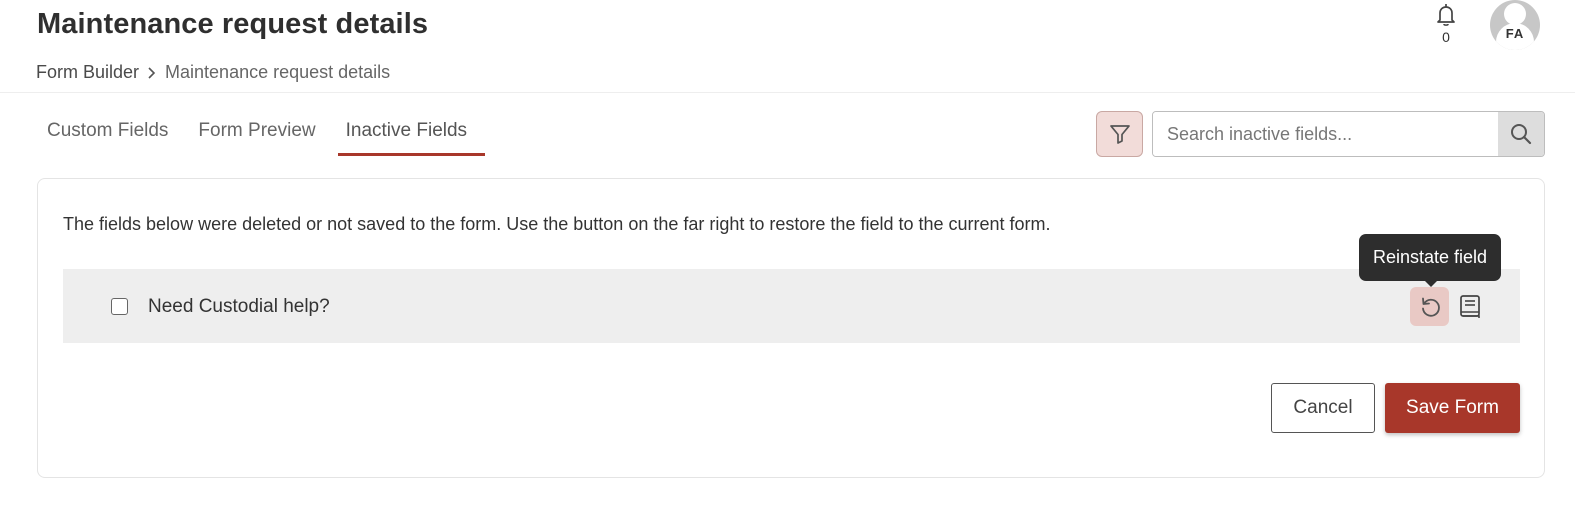 The width and height of the screenshot is (1575, 523). What do you see at coordinates (1430, 260) in the screenshot?
I see `reinstate-tooltip: Reinstate field` at bounding box center [1430, 260].